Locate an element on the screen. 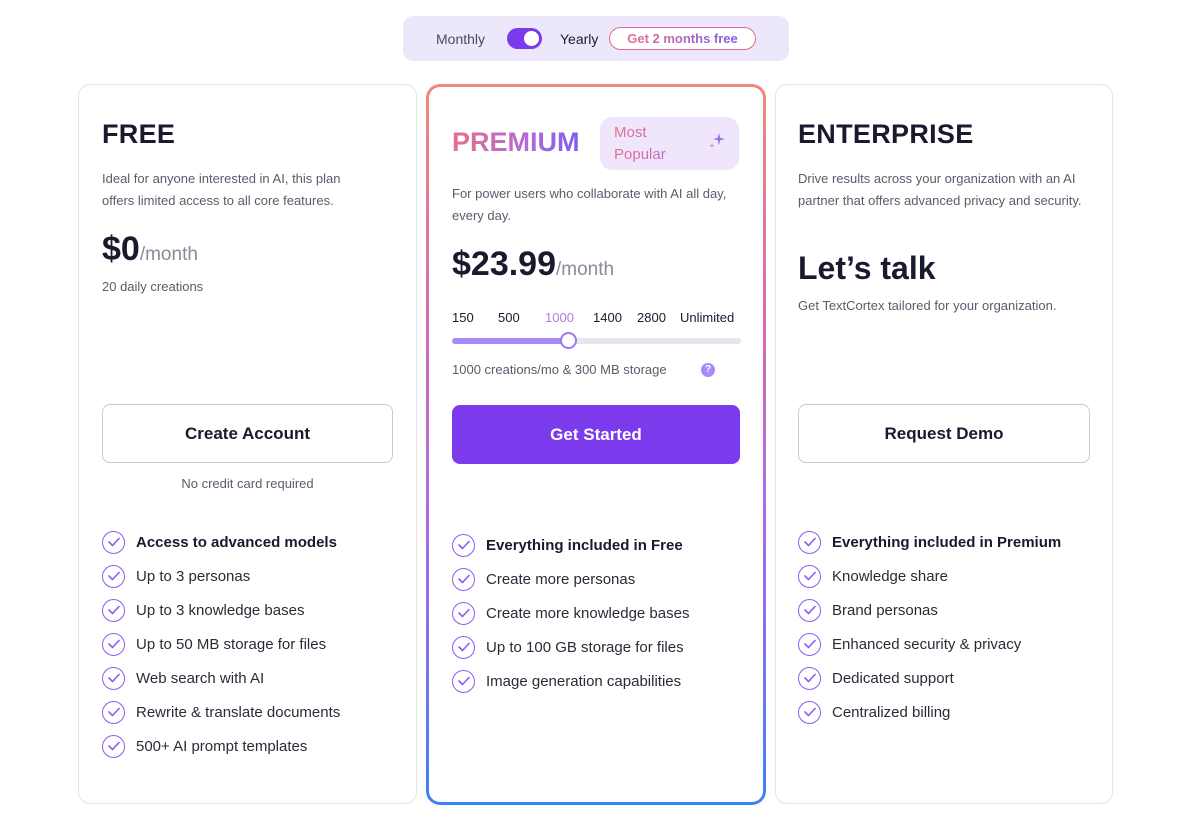  most-popular-badge: Most Popular is located at coordinates (669, 143).